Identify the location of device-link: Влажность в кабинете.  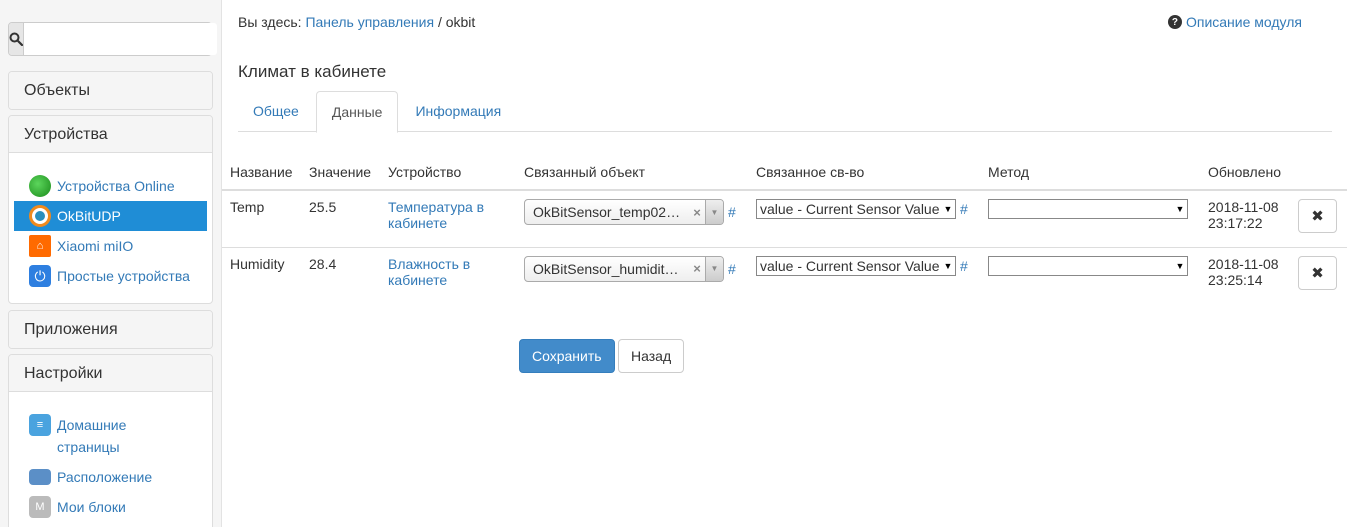
(429, 272).